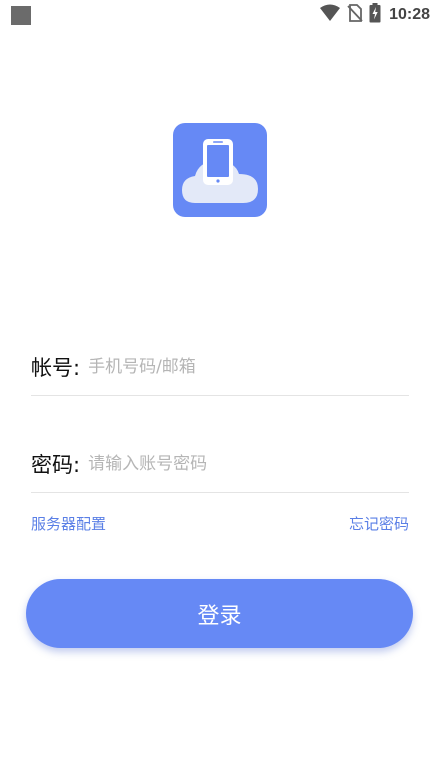 This screenshot has height=782, width=440. I want to click on account-divider, so click(220, 395).